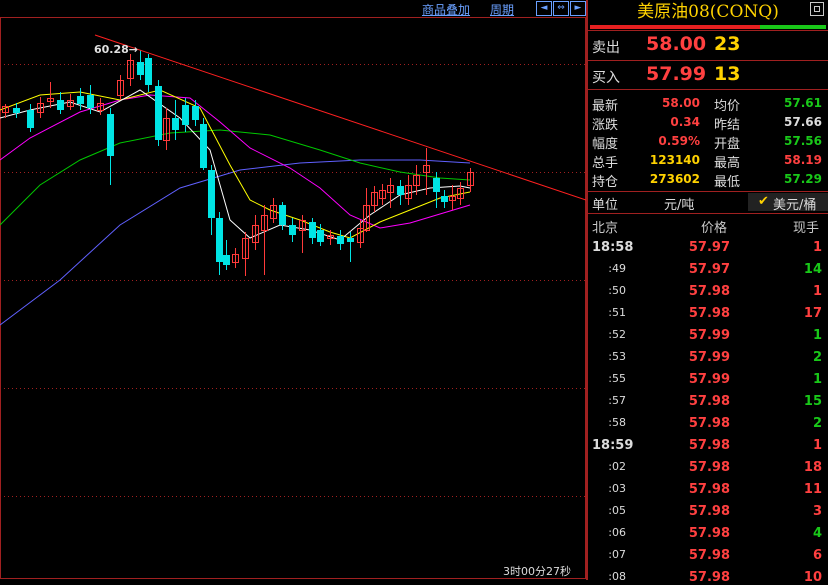 Image resolution: width=828 pixels, height=585 pixels. I want to click on tick-volume: 6, so click(817, 555).